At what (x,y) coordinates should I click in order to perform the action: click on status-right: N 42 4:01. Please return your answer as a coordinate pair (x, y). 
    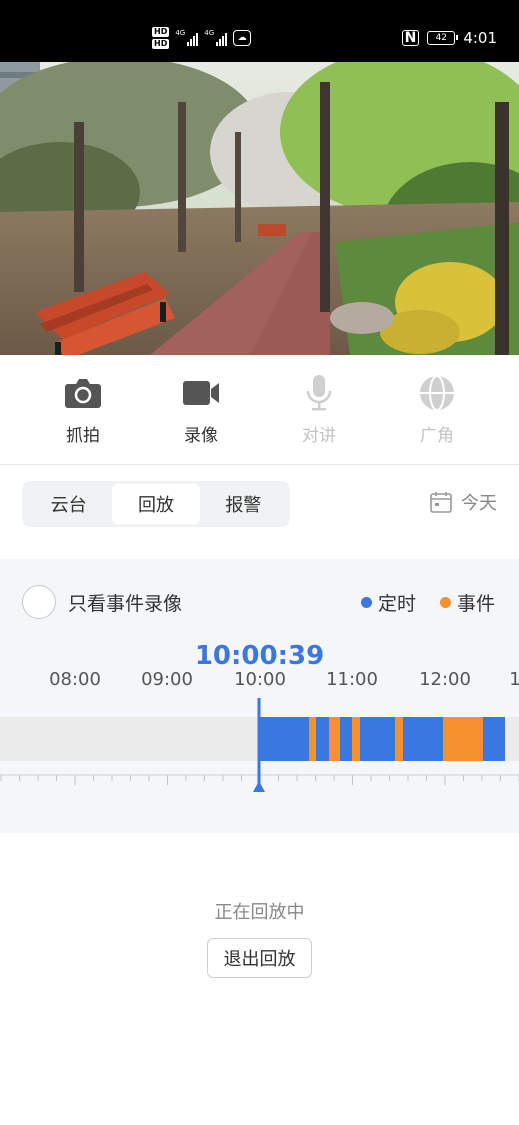
    Looking at the image, I should click on (449, 38).